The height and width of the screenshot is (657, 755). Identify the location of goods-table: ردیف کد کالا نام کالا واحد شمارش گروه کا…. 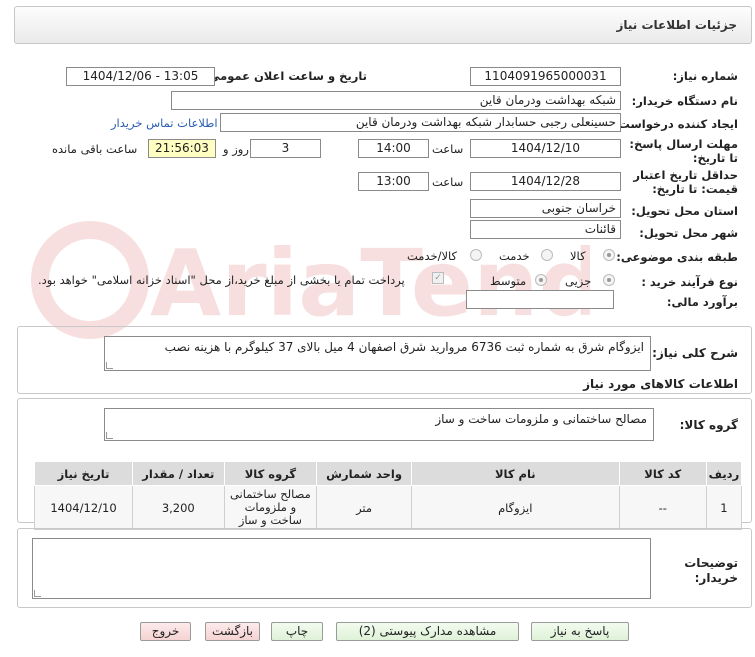
(388, 495).